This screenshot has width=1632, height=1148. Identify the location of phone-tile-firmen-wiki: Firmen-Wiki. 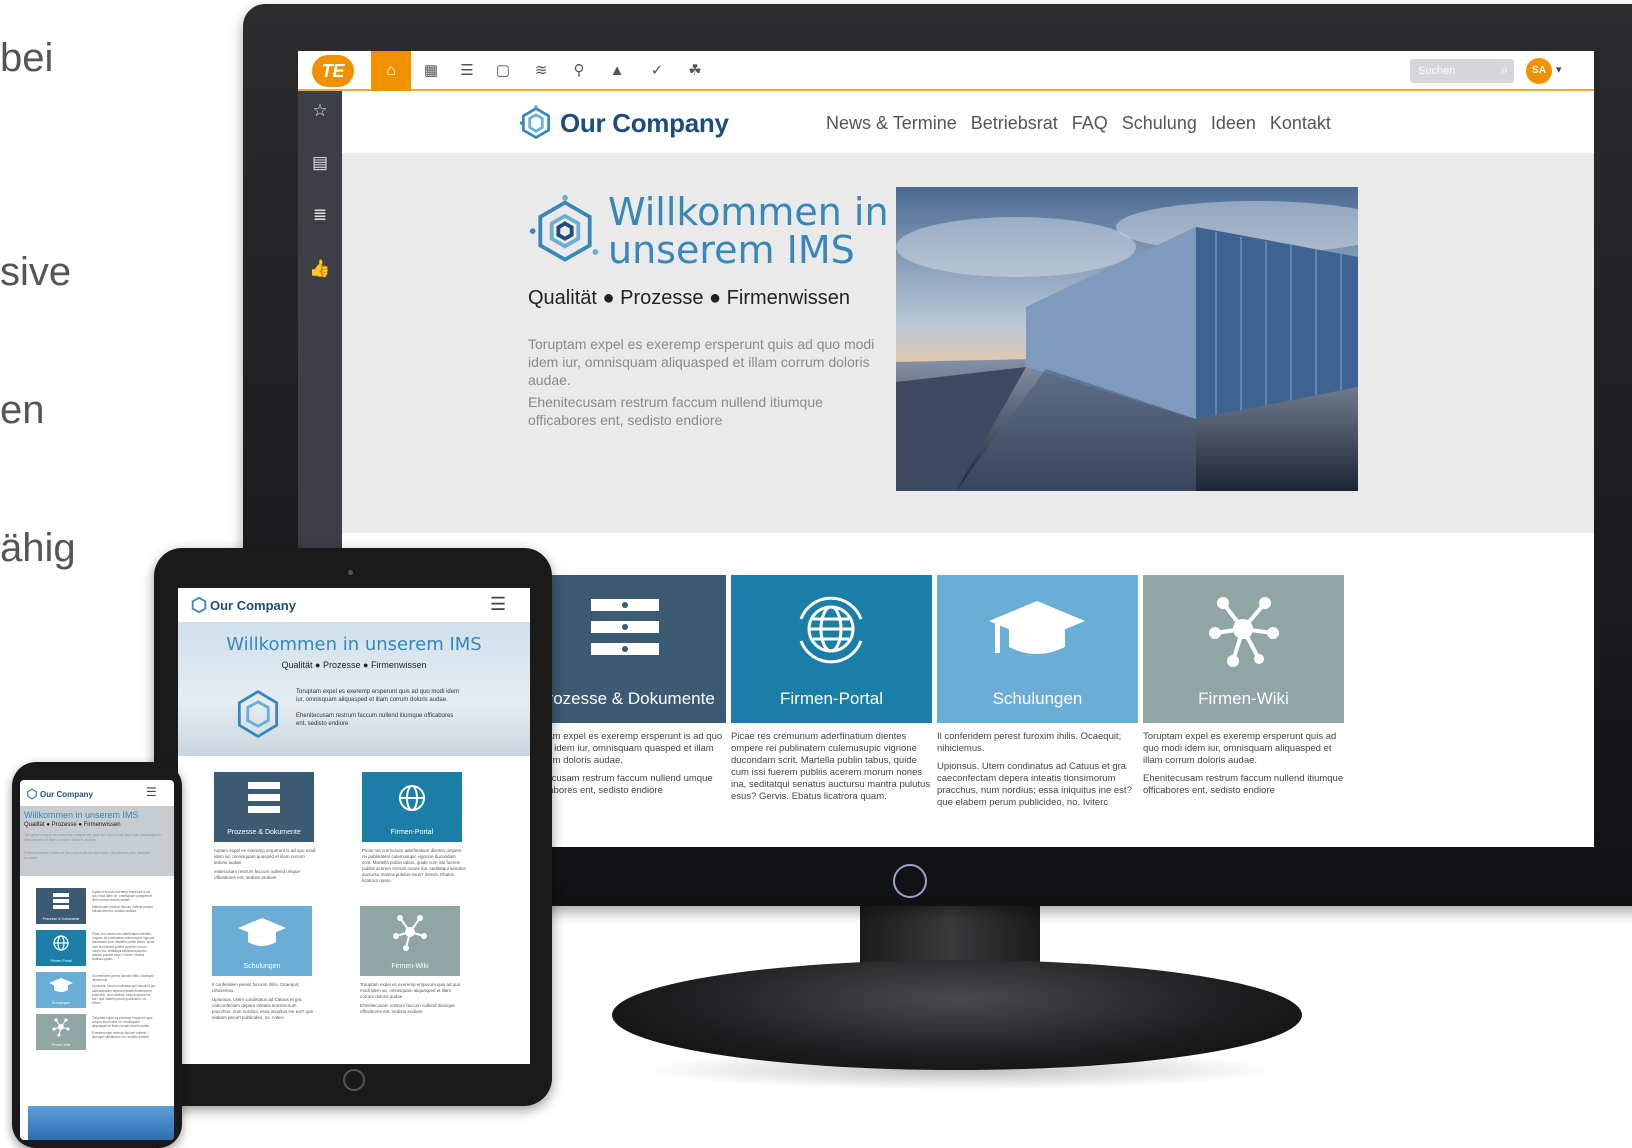
(61, 1032).